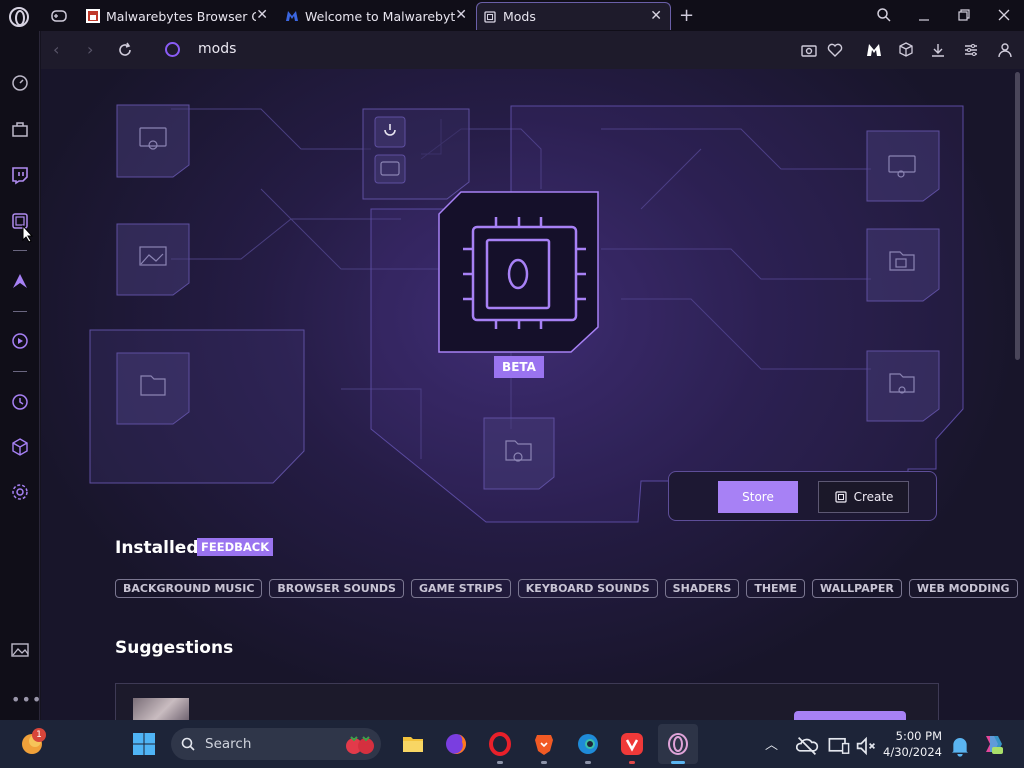 This screenshot has height=768, width=1024. What do you see at coordinates (938, 50) in the screenshot?
I see `download-icon` at bounding box center [938, 50].